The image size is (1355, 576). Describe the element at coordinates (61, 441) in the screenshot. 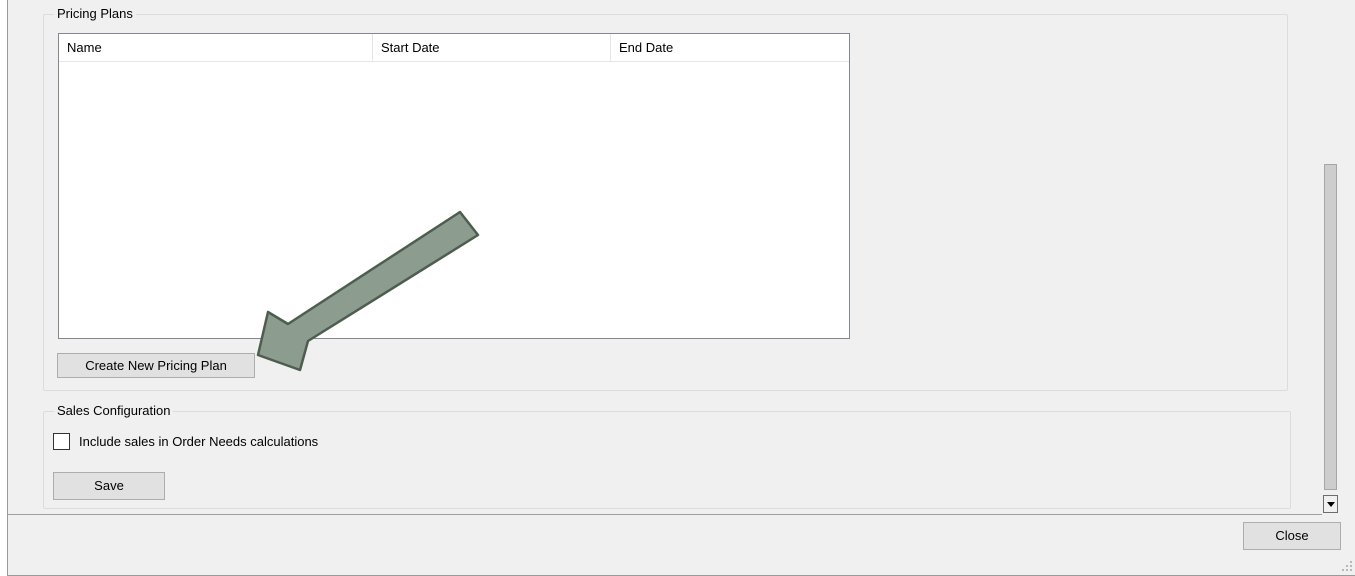

I see `include-sales-checkbox` at that location.